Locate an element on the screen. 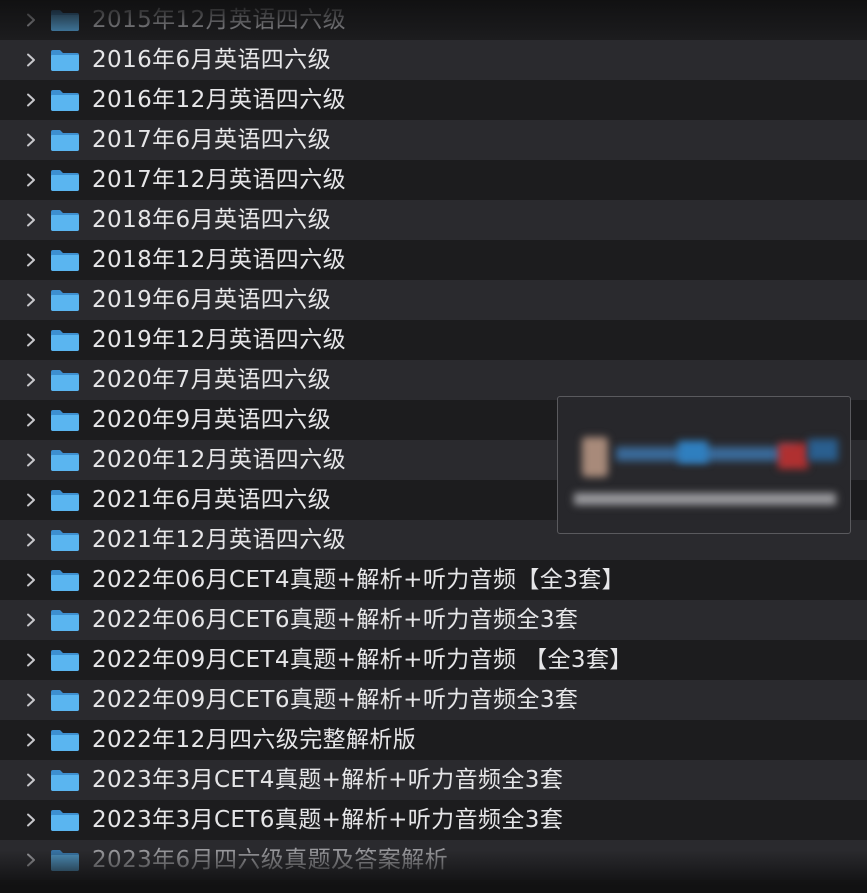  folder-row: 2023年6月四六级真题及答案解析 is located at coordinates (433, 860).